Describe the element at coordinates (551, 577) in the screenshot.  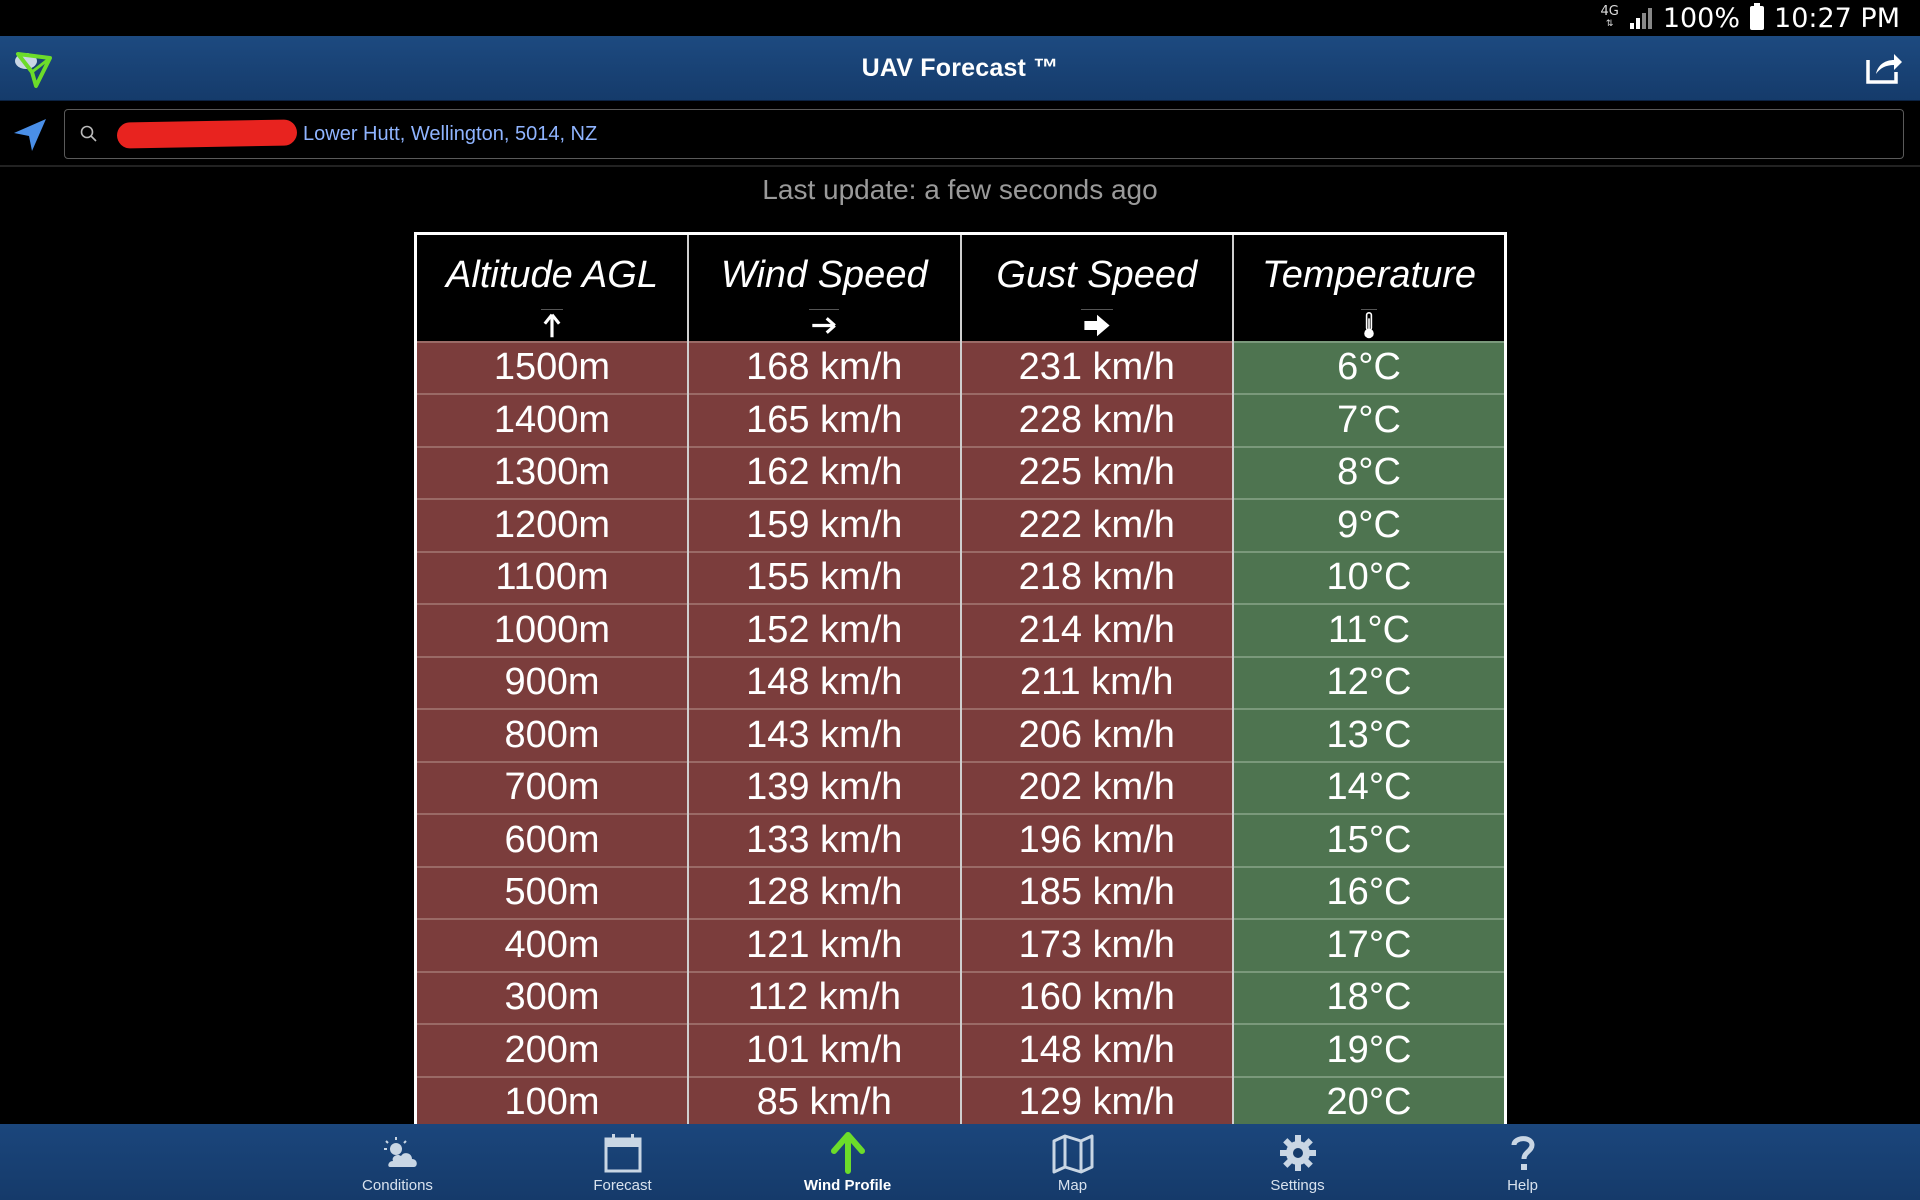
I see `altitude-cell: 1100m` at that location.